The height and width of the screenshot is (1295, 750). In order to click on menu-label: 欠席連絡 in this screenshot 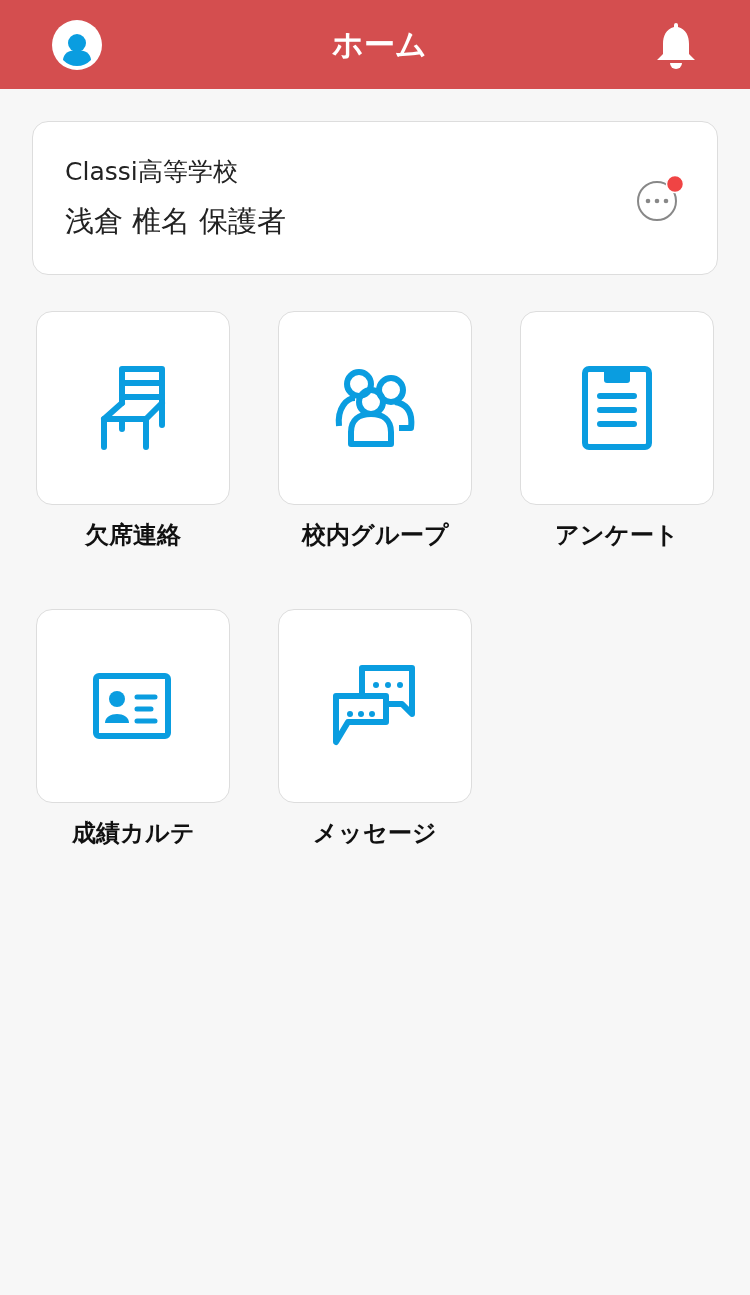, I will do `click(133, 535)`.